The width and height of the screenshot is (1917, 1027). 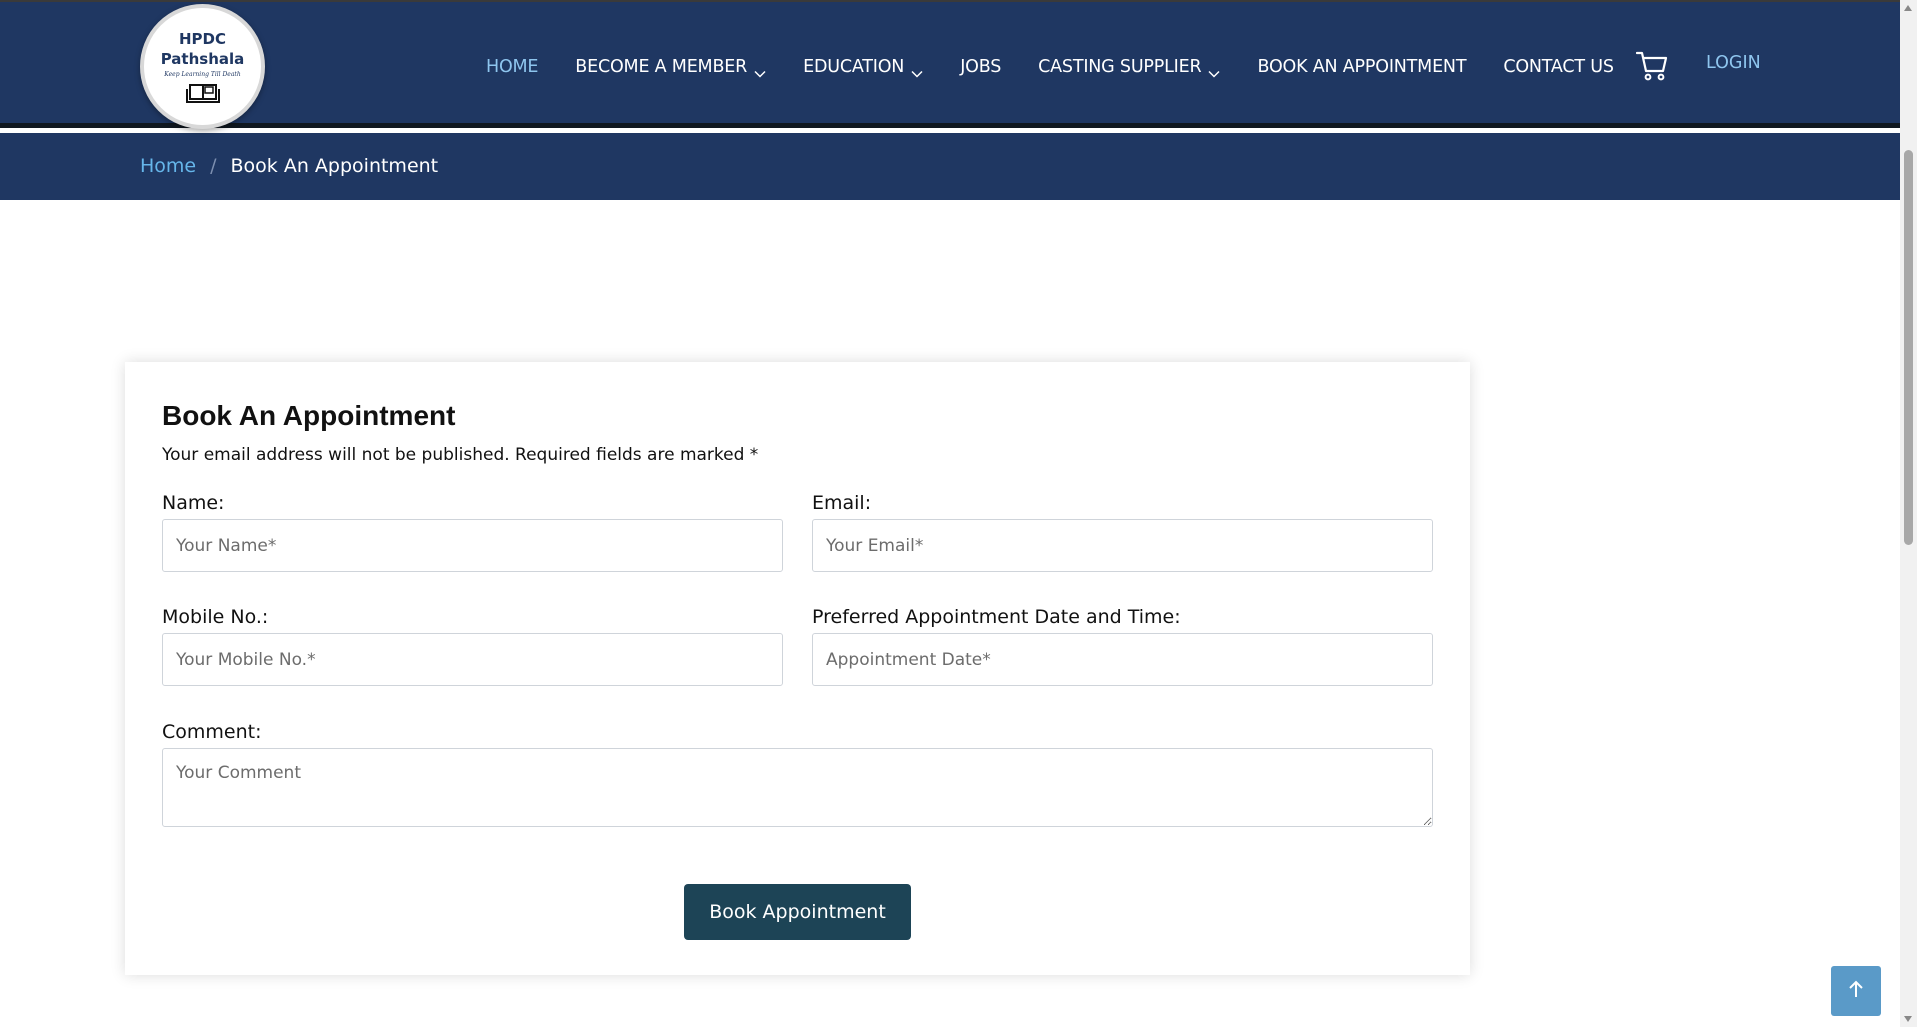 I want to click on nav-item-become-a-member: BECOME A MEMBER, so click(x=670, y=67).